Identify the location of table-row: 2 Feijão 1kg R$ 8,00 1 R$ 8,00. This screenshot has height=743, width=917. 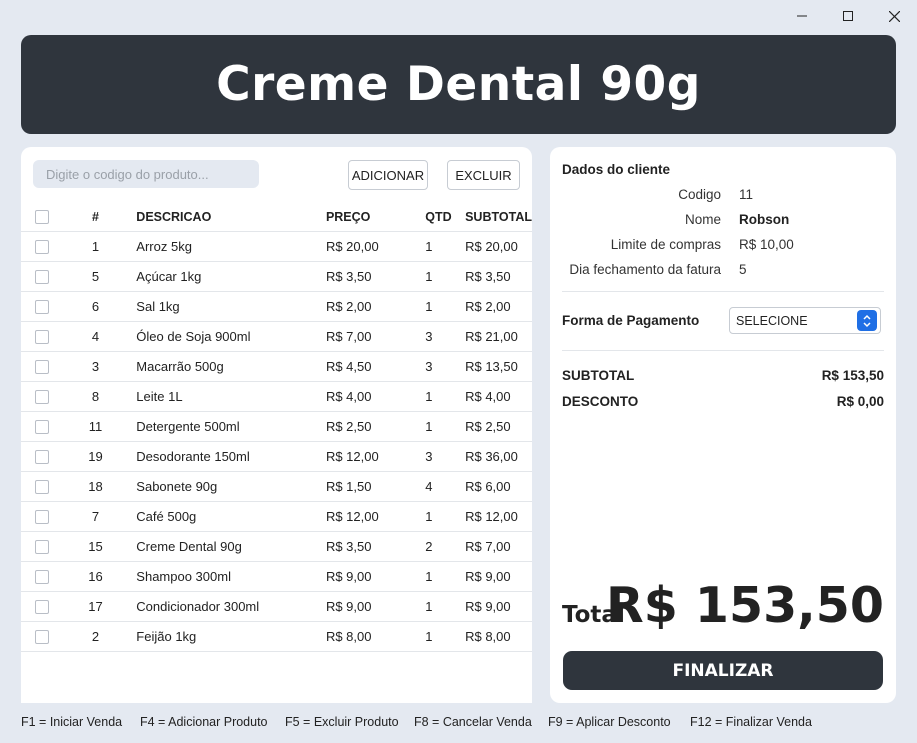
(276, 636).